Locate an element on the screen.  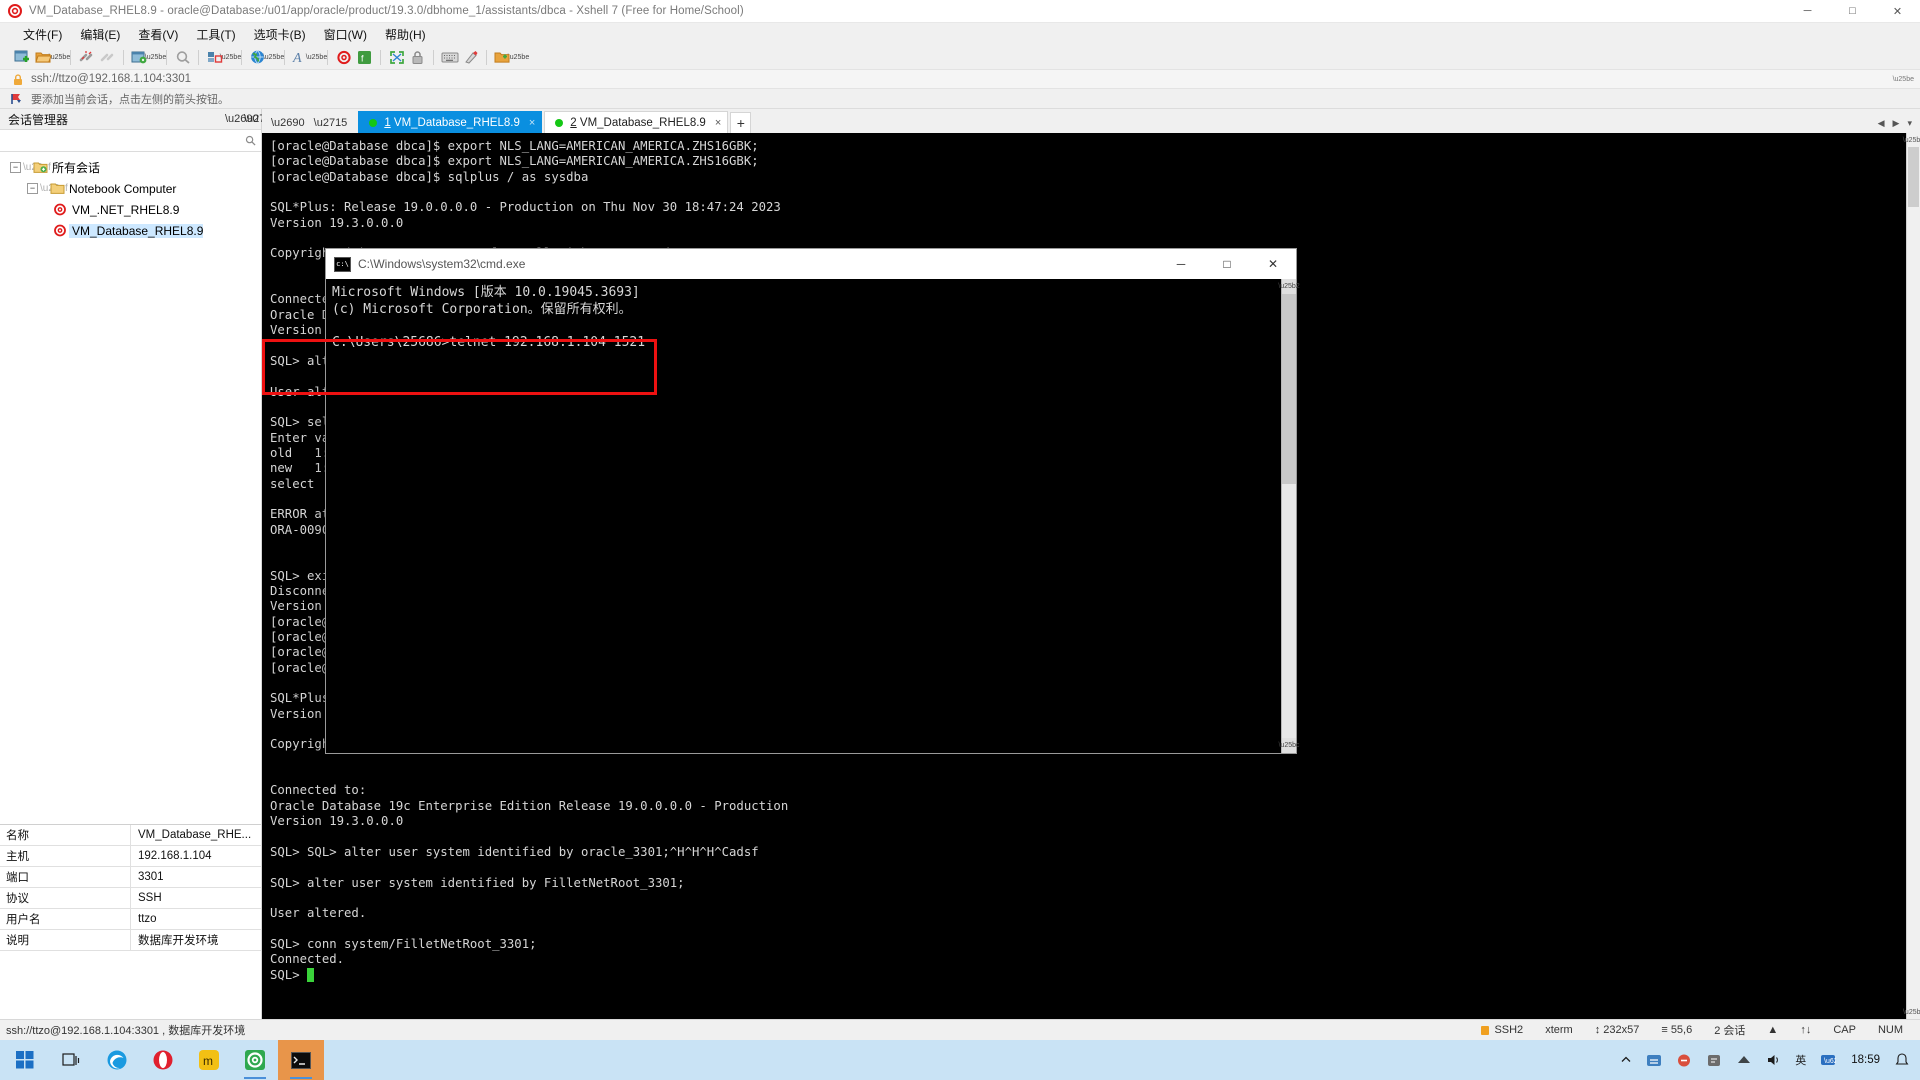
minimize-button: ─ is located at coordinates (1807, 11).